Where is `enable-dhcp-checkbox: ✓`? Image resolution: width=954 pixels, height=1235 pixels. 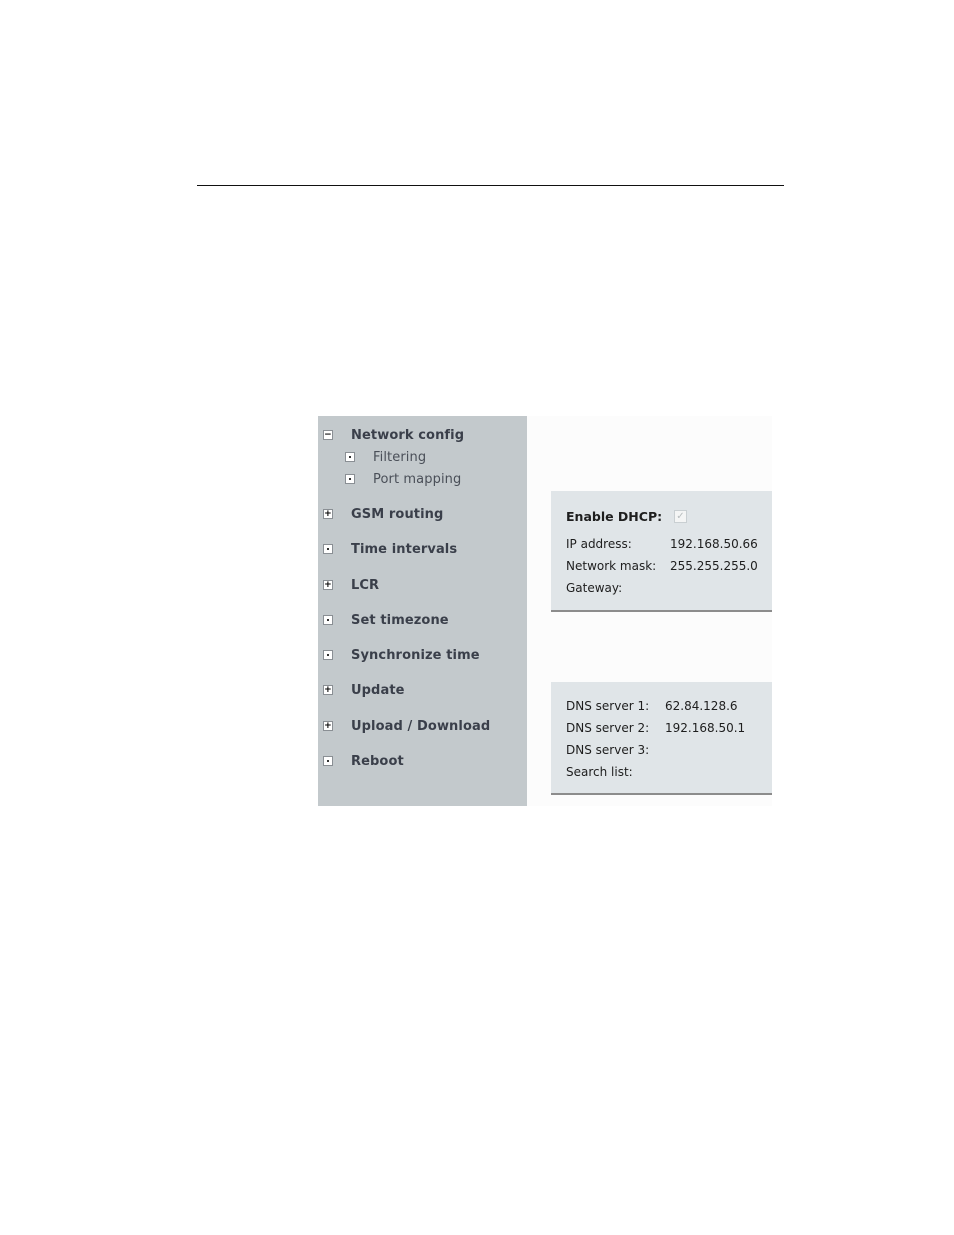
enable-dhcp-checkbox: ✓ is located at coordinates (680, 516).